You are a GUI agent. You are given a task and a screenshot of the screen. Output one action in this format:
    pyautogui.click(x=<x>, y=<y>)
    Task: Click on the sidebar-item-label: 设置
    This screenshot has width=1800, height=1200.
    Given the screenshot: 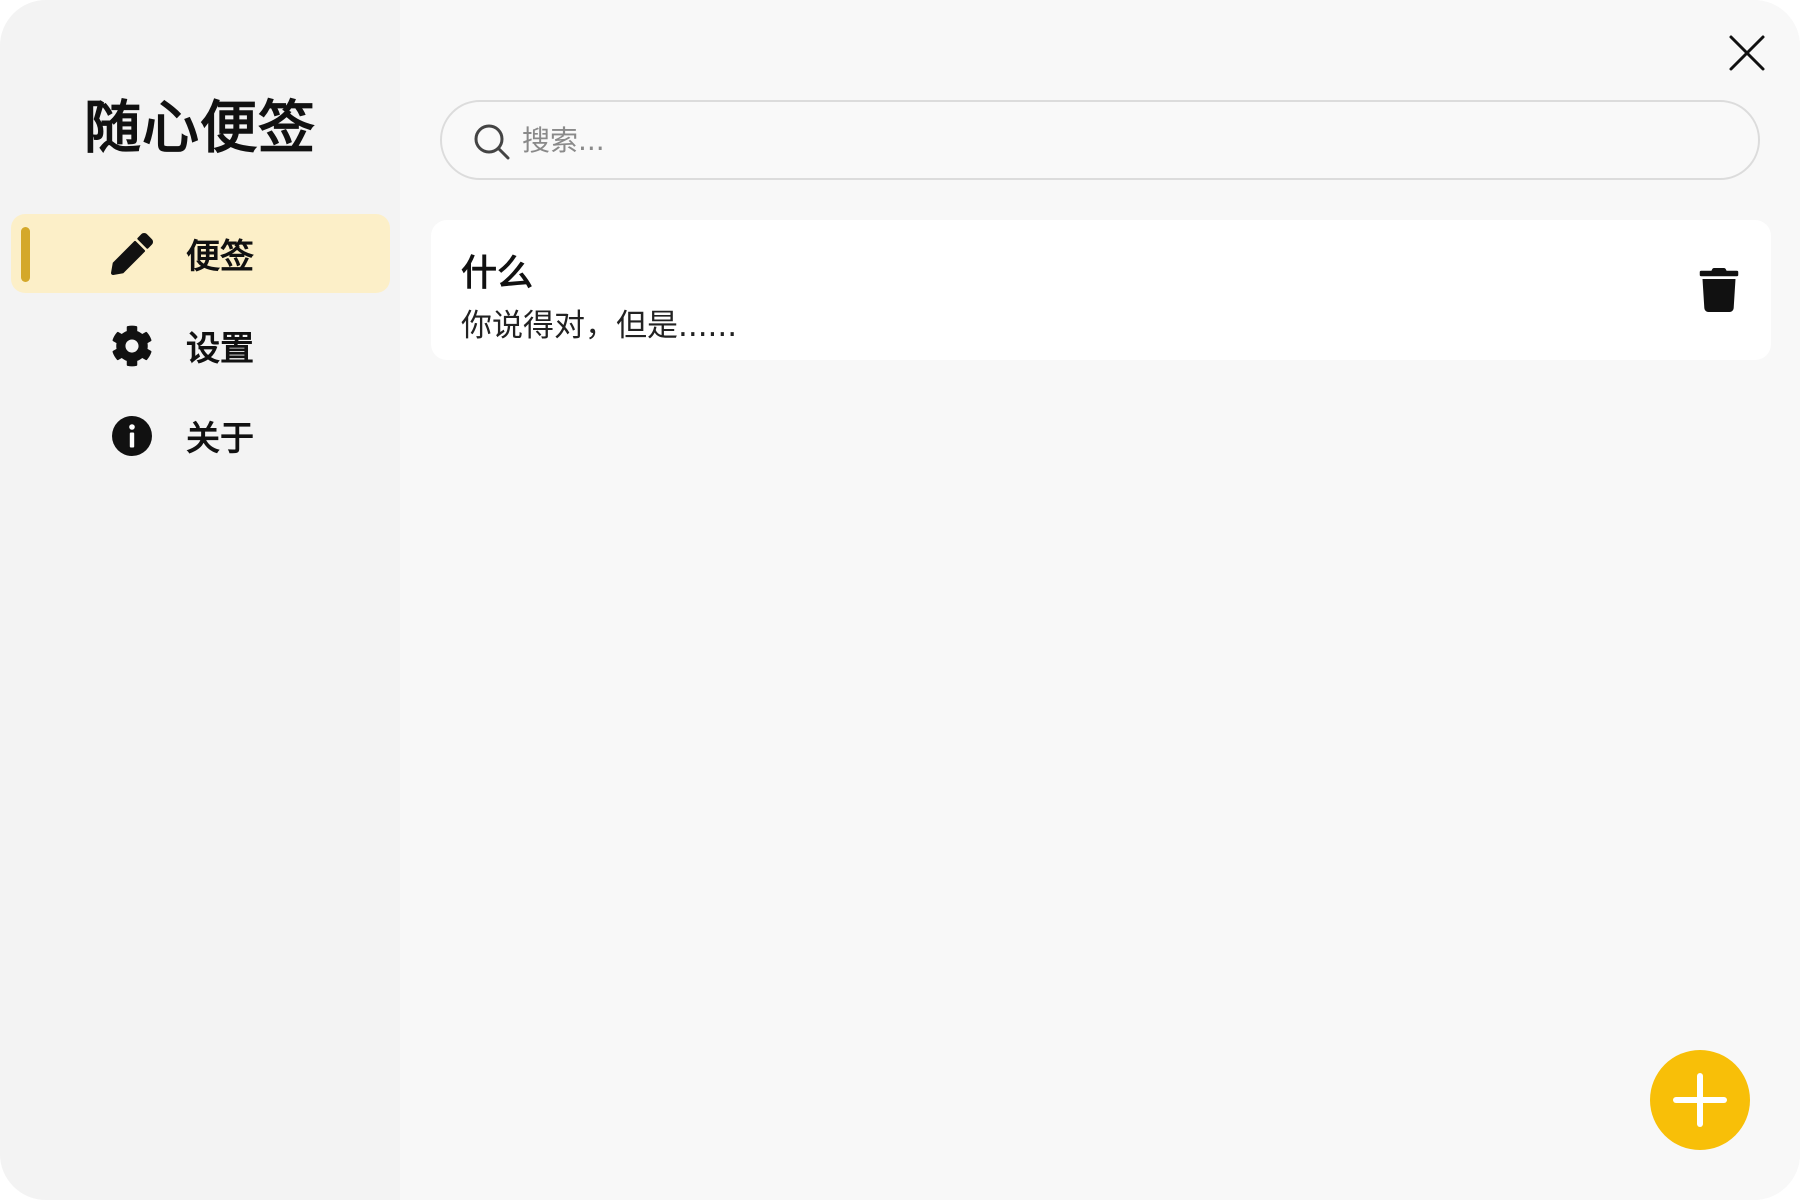 What is the action you would take?
    pyautogui.click(x=220, y=349)
    